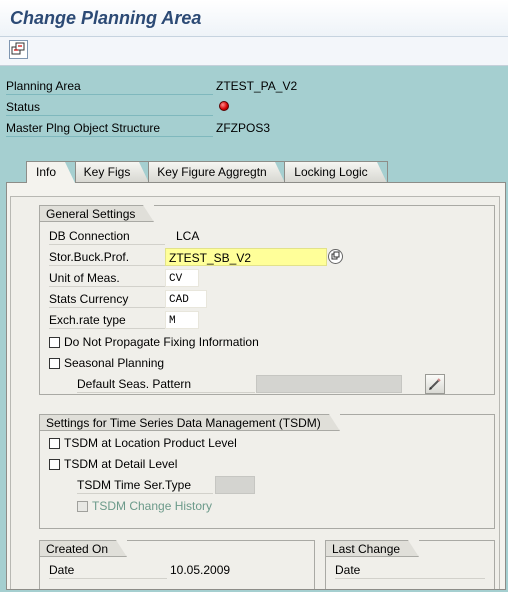 This screenshot has width=508, height=592. Describe the element at coordinates (97, 213) in the screenshot. I see `general-settings-title: General Settings` at that location.